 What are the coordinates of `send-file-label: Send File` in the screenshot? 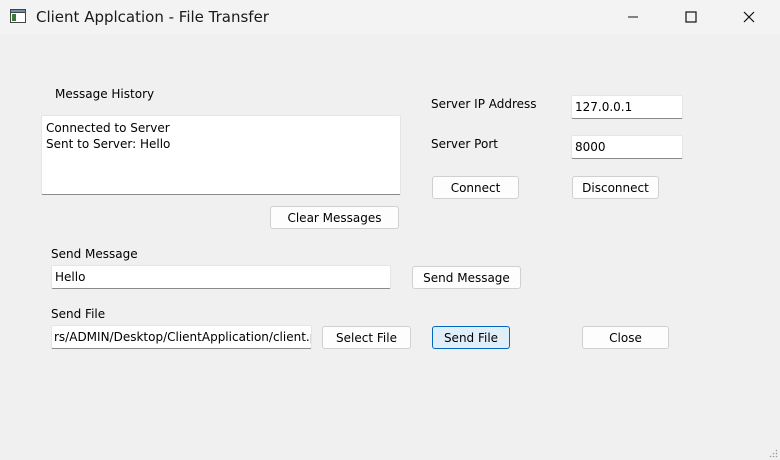 It's located at (78, 314).